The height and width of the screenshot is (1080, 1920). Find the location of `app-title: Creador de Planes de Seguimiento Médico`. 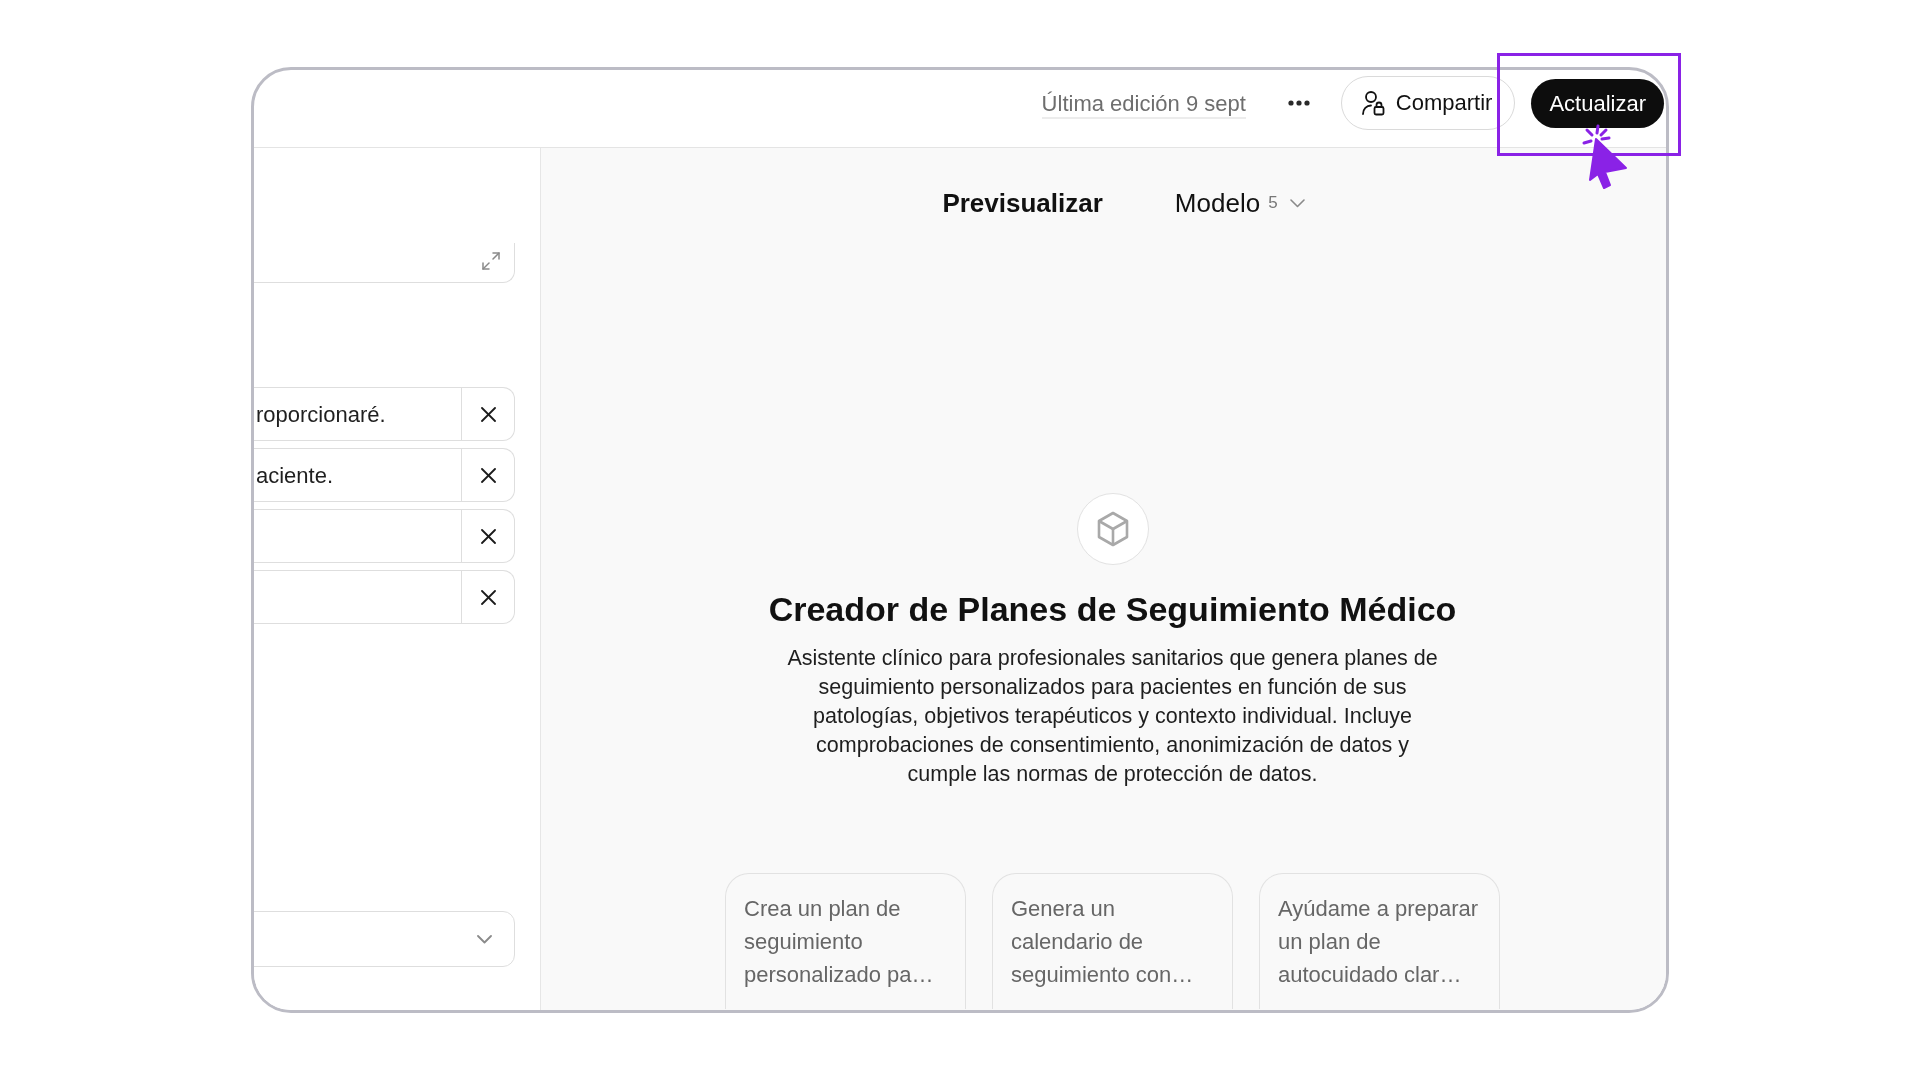

app-title: Creador de Planes de Seguimiento Médico is located at coordinates (1112, 609).